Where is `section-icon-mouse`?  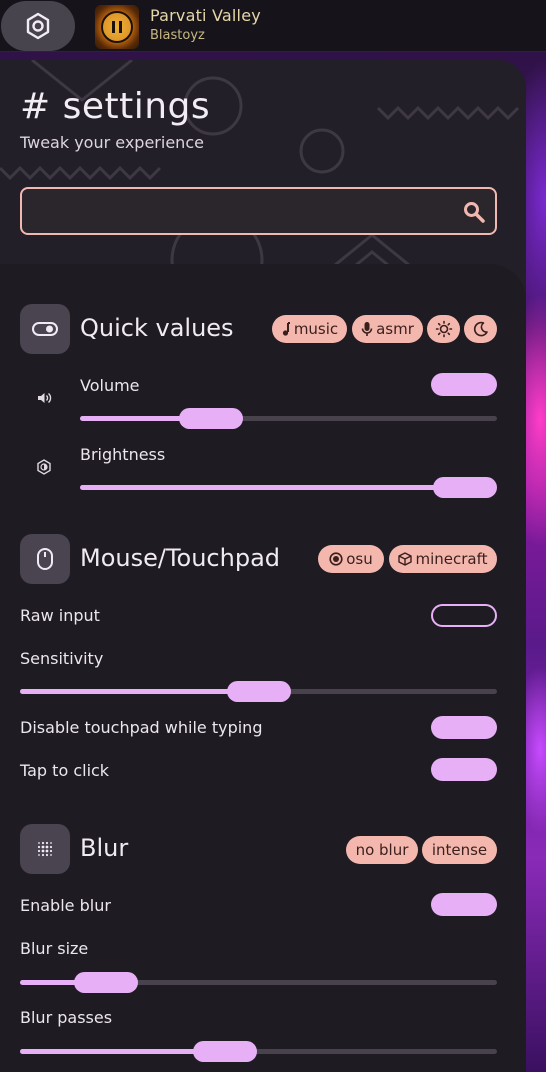
section-icon-mouse is located at coordinates (45, 559).